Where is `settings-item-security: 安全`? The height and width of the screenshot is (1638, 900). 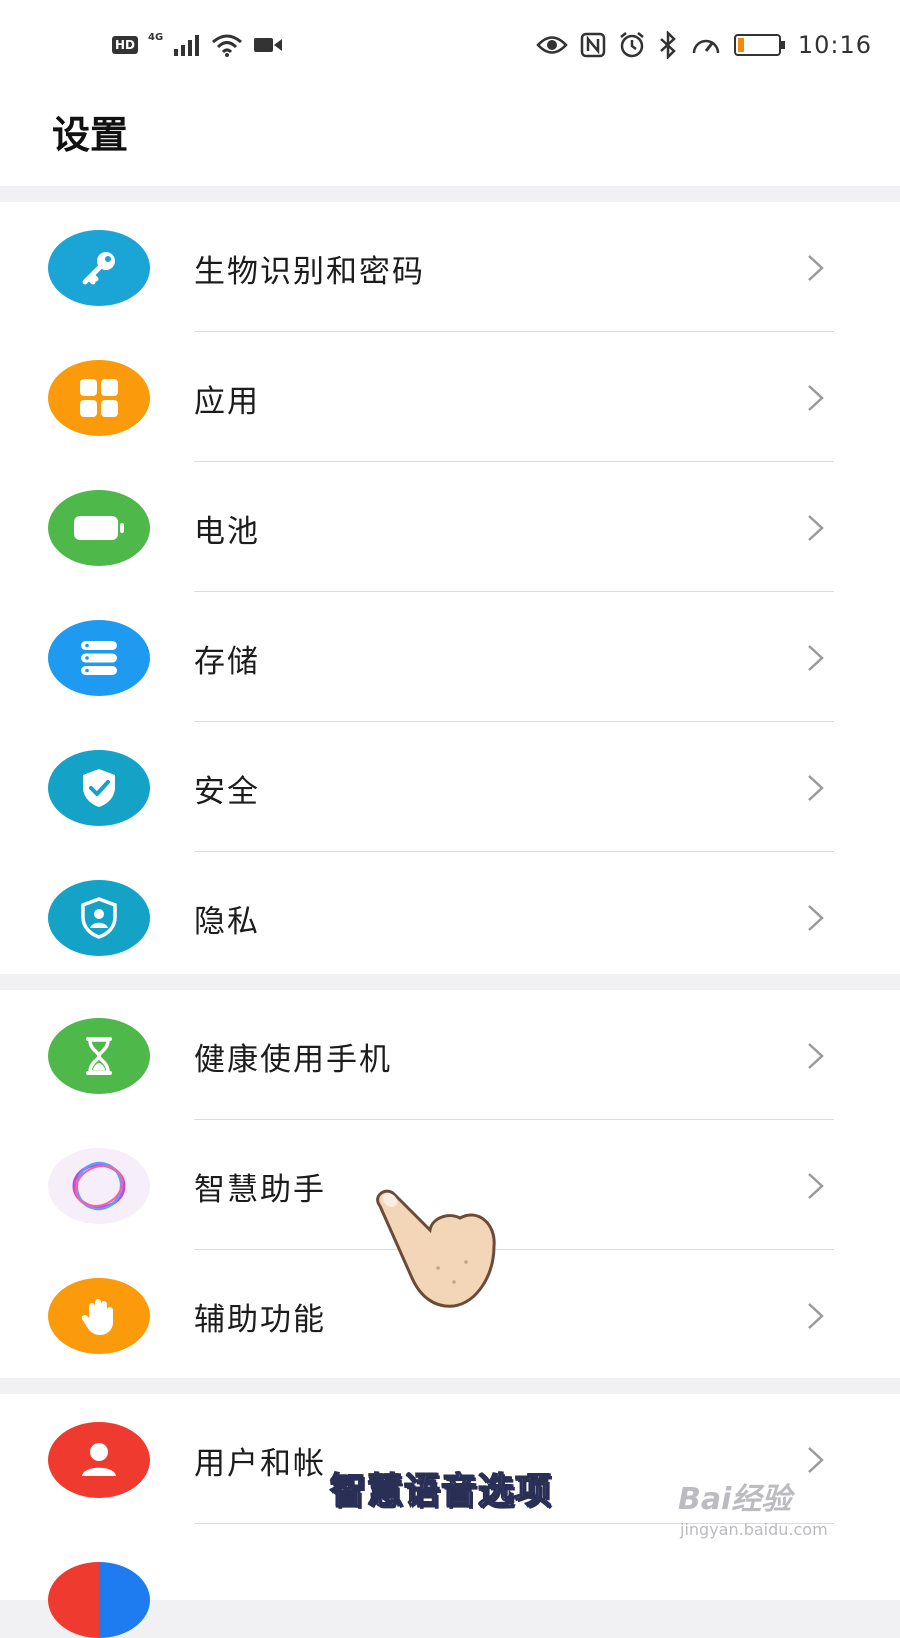
settings-item-security: 安全 is located at coordinates (450, 787).